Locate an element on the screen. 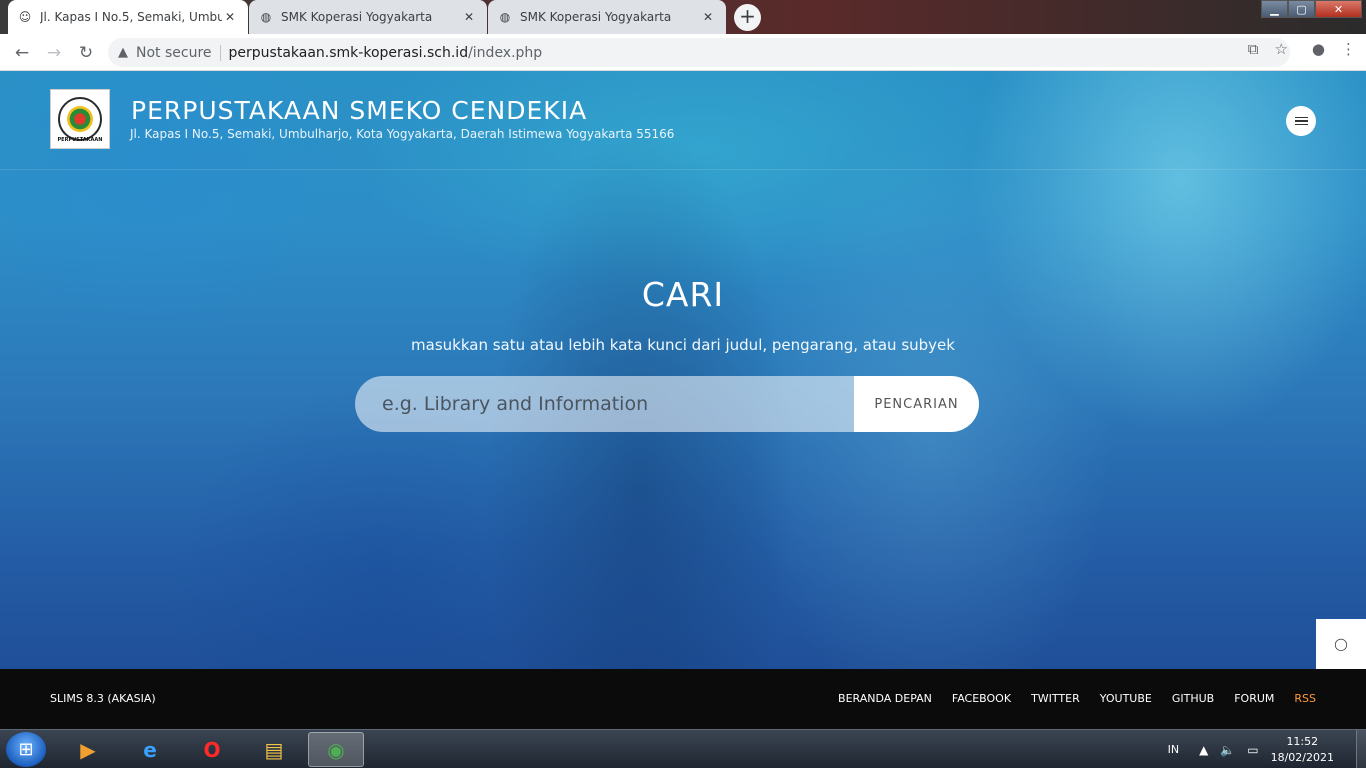 Image resolution: width=1366 pixels, height=768 pixels. footer-link-home: BERANDA DEPAN is located at coordinates (885, 698).